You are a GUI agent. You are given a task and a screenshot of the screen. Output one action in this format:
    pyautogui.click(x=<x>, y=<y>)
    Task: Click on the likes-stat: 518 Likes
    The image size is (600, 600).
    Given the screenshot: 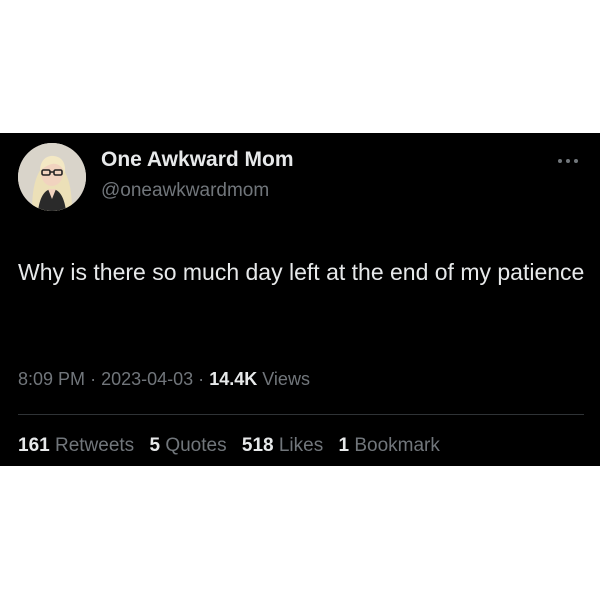 What is the action you would take?
    pyautogui.click(x=282, y=446)
    